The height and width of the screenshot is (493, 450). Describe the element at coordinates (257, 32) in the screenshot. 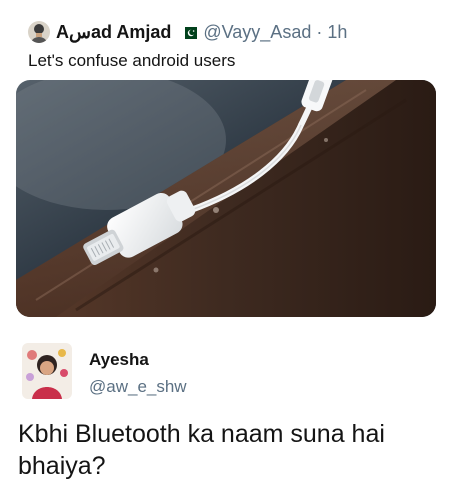

I see `author-handle: @Vayy_Asad` at that location.